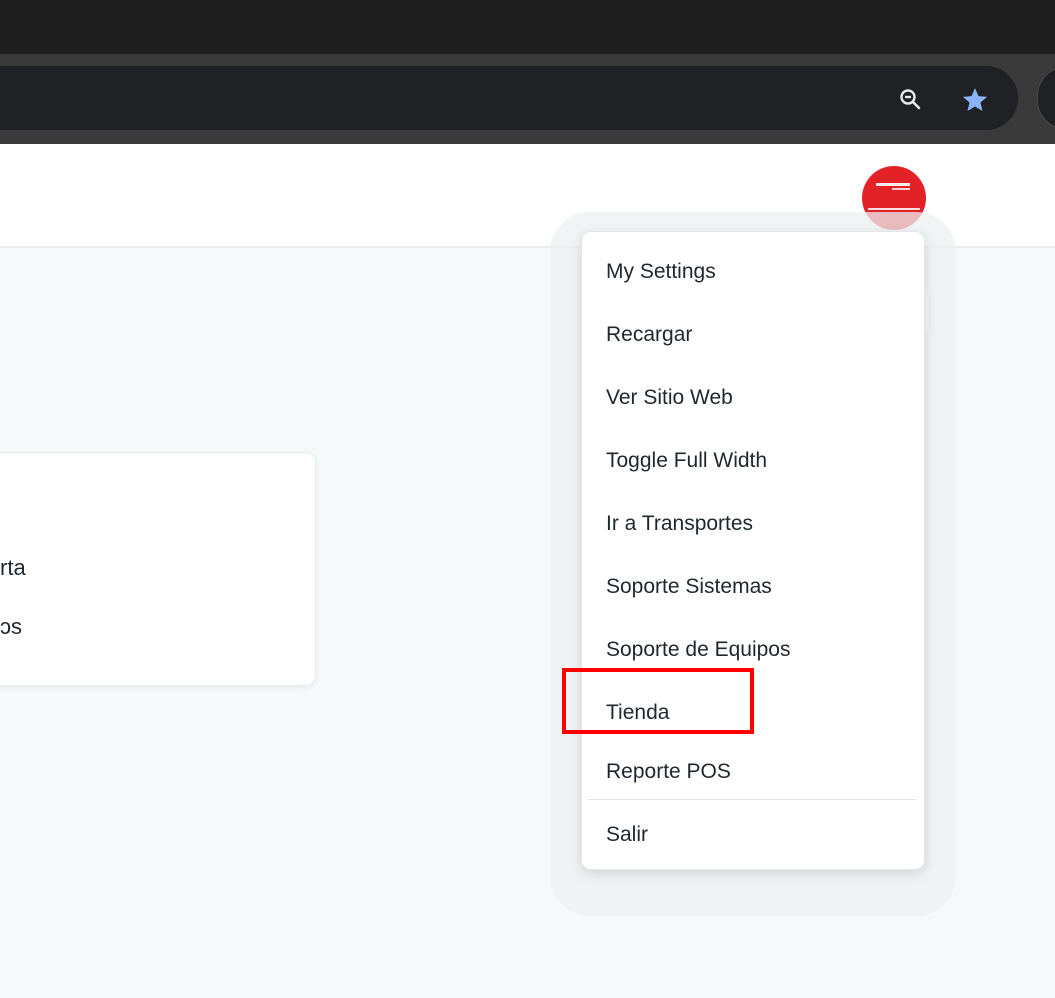 The image size is (1055, 998). What do you see at coordinates (158, 569) in the screenshot?
I see `content-card` at bounding box center [158, 569].